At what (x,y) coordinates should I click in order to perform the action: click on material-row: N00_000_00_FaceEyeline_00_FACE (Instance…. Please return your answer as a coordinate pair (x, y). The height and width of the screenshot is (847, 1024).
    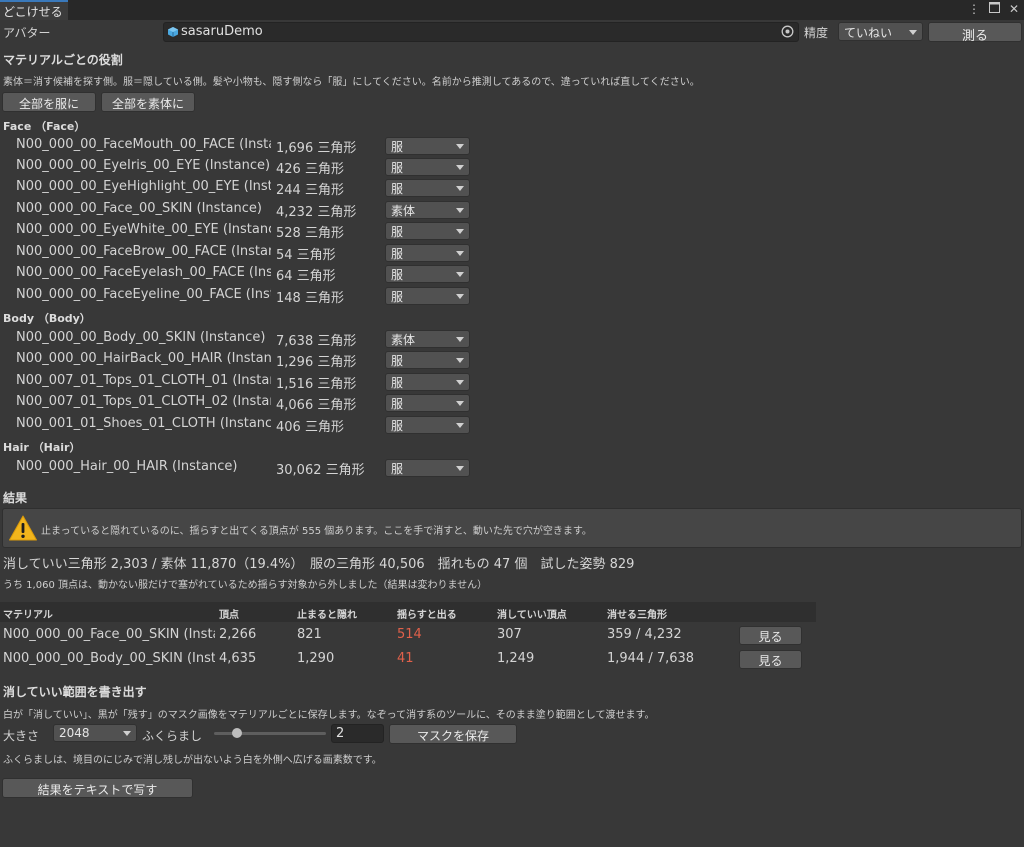
    Looking at the image, I should click on (240, 297).